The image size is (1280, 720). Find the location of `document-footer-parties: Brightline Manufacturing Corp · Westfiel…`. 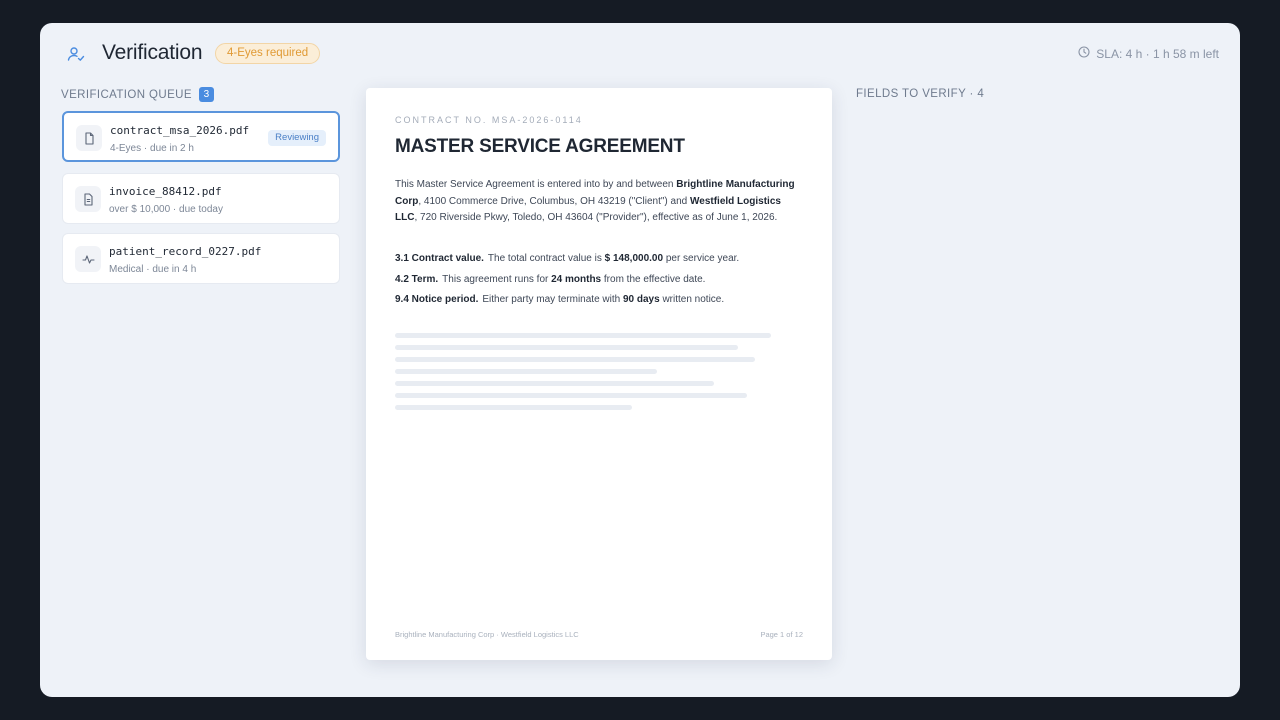

document-footer-parties: Brightline Manufacturing Corp · Westfiel… is located at coordinates (487, 634).